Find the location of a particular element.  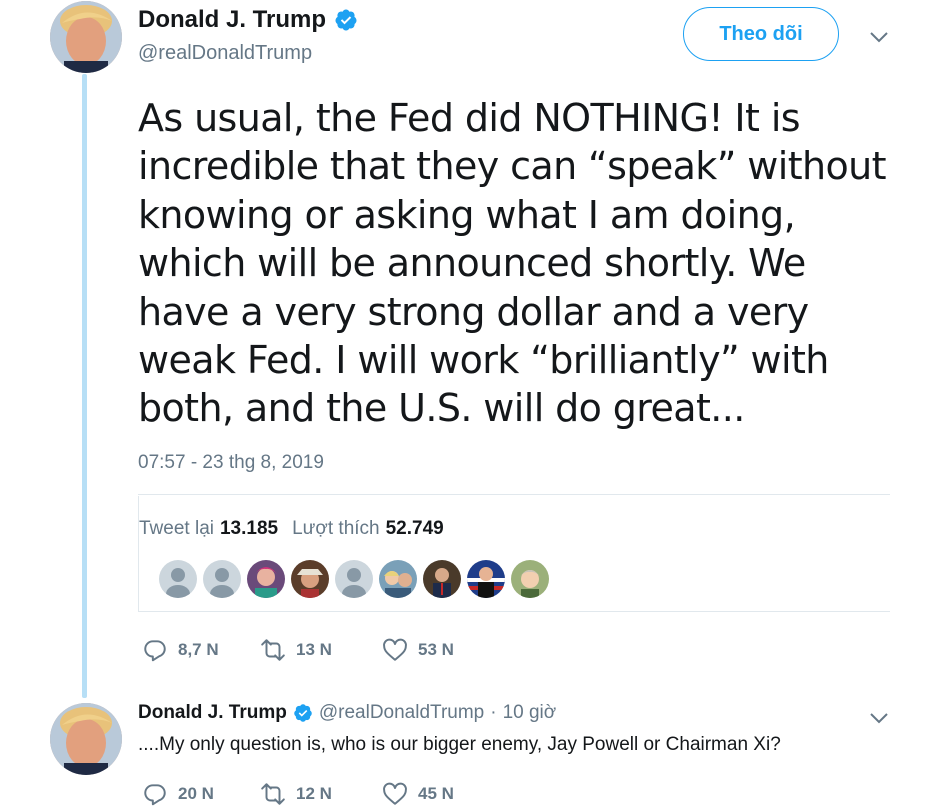

retweets-stat: Tweet lại 13.185 is located at coordinates (208, 529).